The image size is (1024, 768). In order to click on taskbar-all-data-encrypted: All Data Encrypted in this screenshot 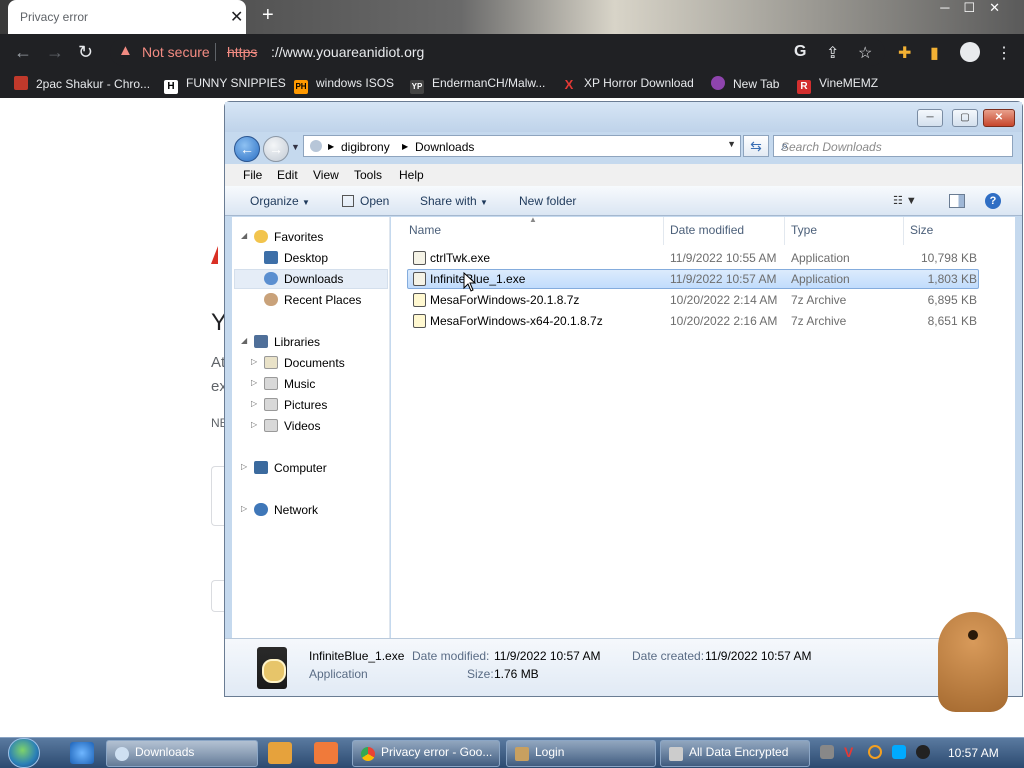, I will do `click(735, 753)`.